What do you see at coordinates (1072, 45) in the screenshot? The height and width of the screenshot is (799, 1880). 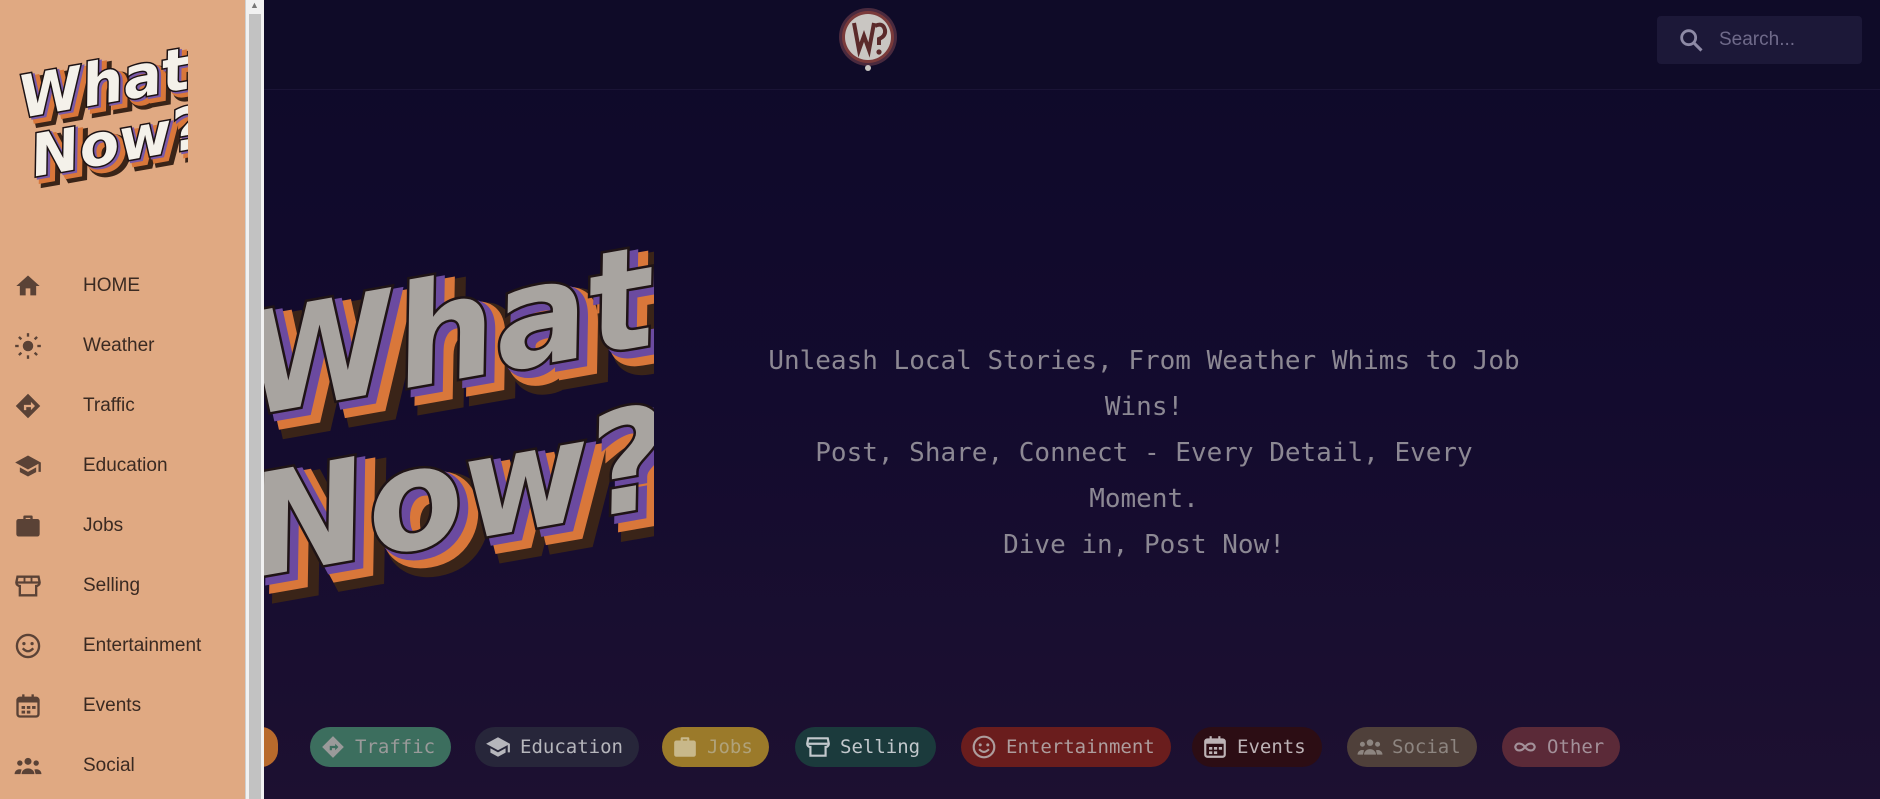 I see `top-app-bar` at bounding box center [1072, 45].